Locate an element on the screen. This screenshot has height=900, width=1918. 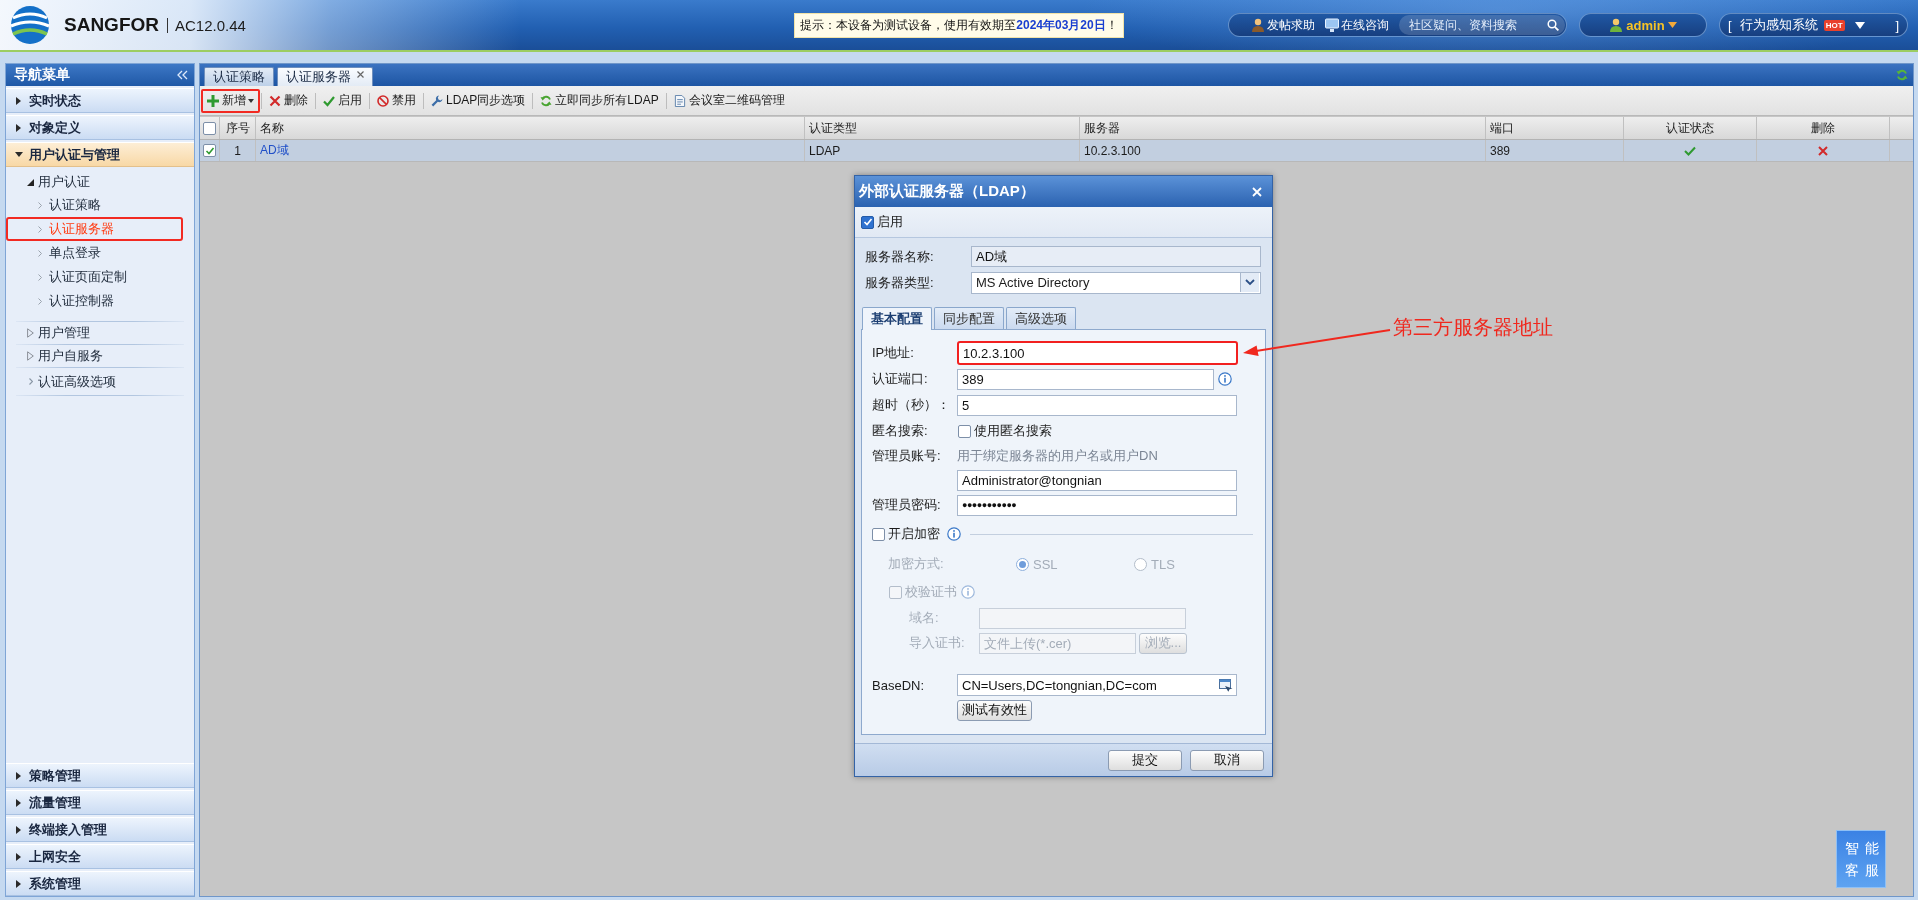
column-header: 认证状态 is located at coordinates (1690, 128).